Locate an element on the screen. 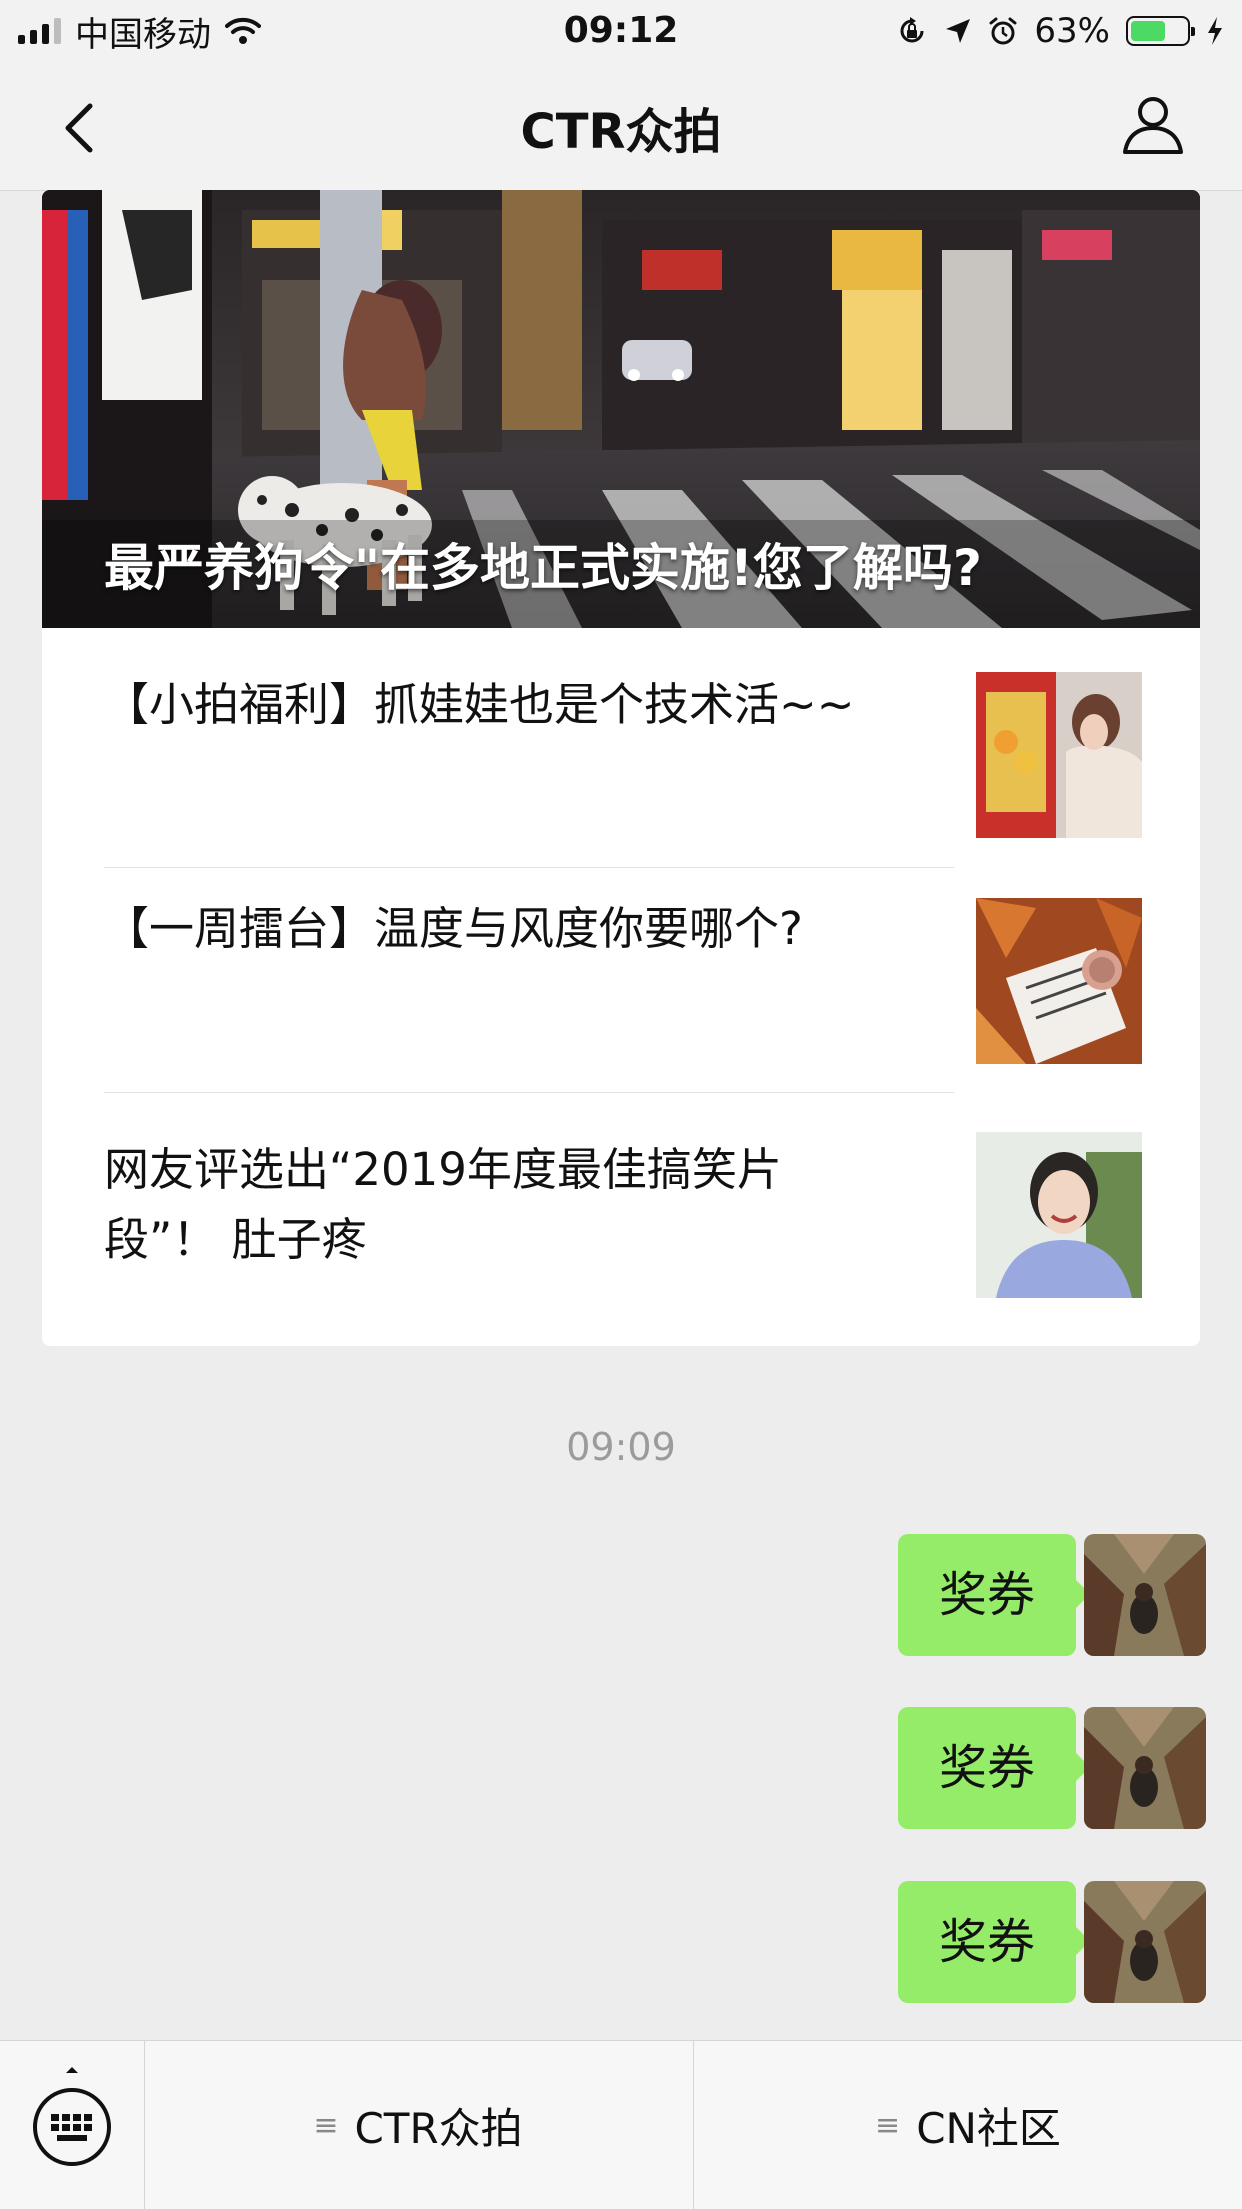 This screenshot has width=1242, height=2209. keyboard-icon is located at coordinates (72, 2116).